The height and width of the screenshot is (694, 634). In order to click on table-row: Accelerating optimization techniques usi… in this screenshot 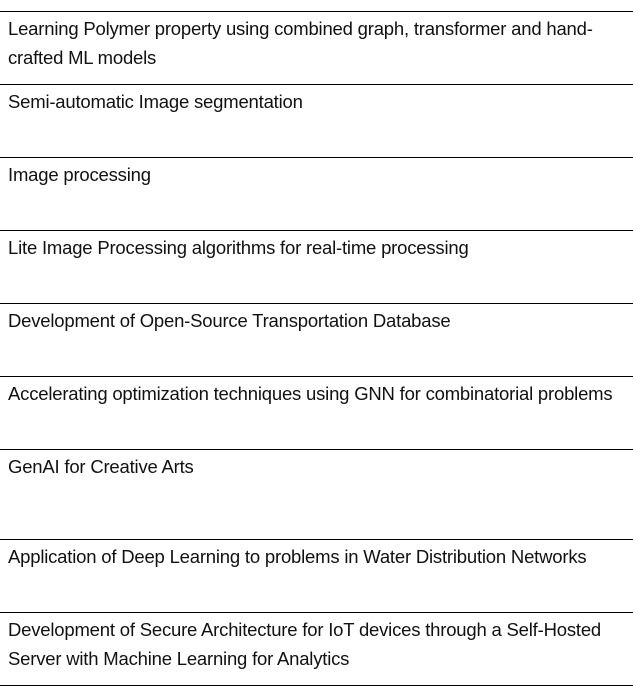, I will do `click(316, 413)`.